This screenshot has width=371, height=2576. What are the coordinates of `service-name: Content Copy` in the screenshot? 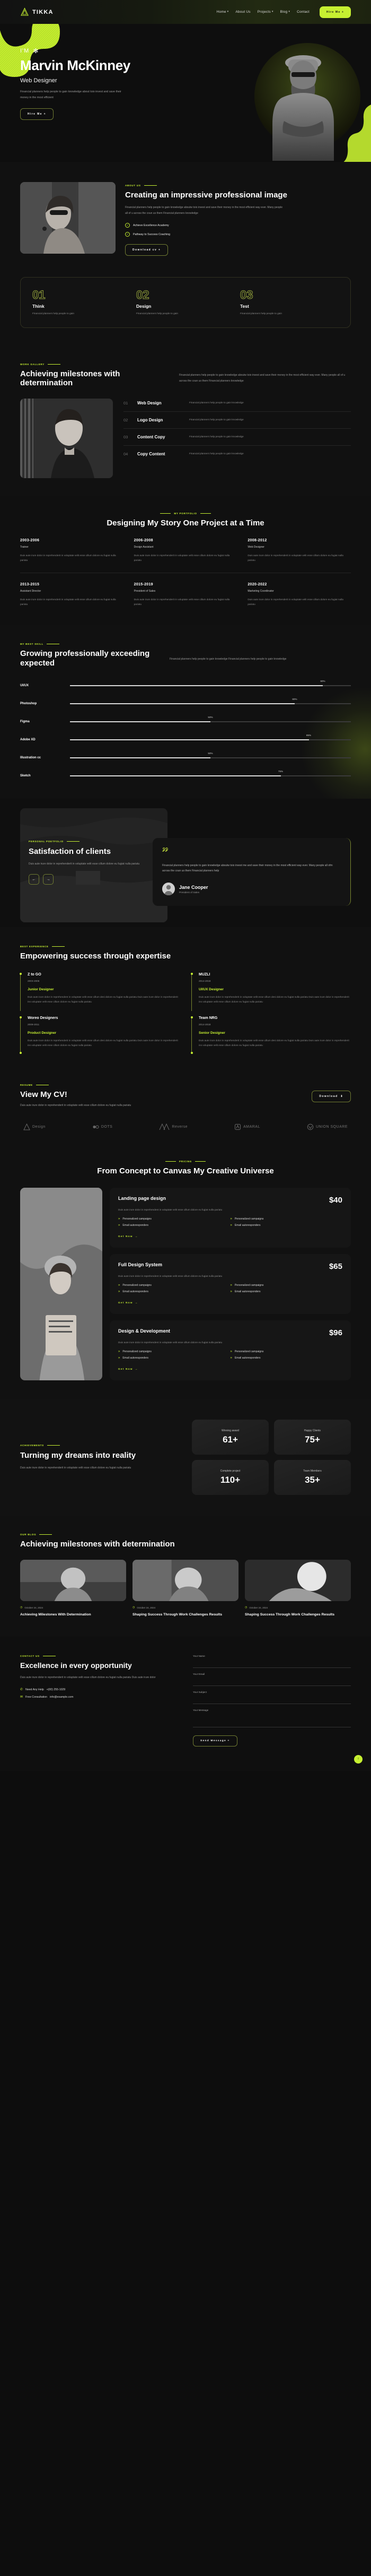 It's located at (151, 437).